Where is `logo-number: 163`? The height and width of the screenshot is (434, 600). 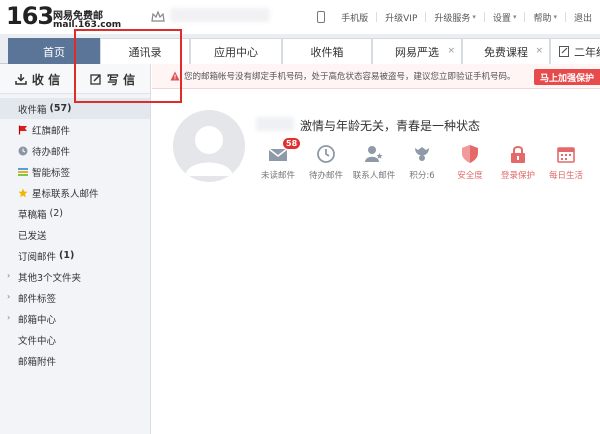 logo-number: 163 is located at coordinates (30, 16).